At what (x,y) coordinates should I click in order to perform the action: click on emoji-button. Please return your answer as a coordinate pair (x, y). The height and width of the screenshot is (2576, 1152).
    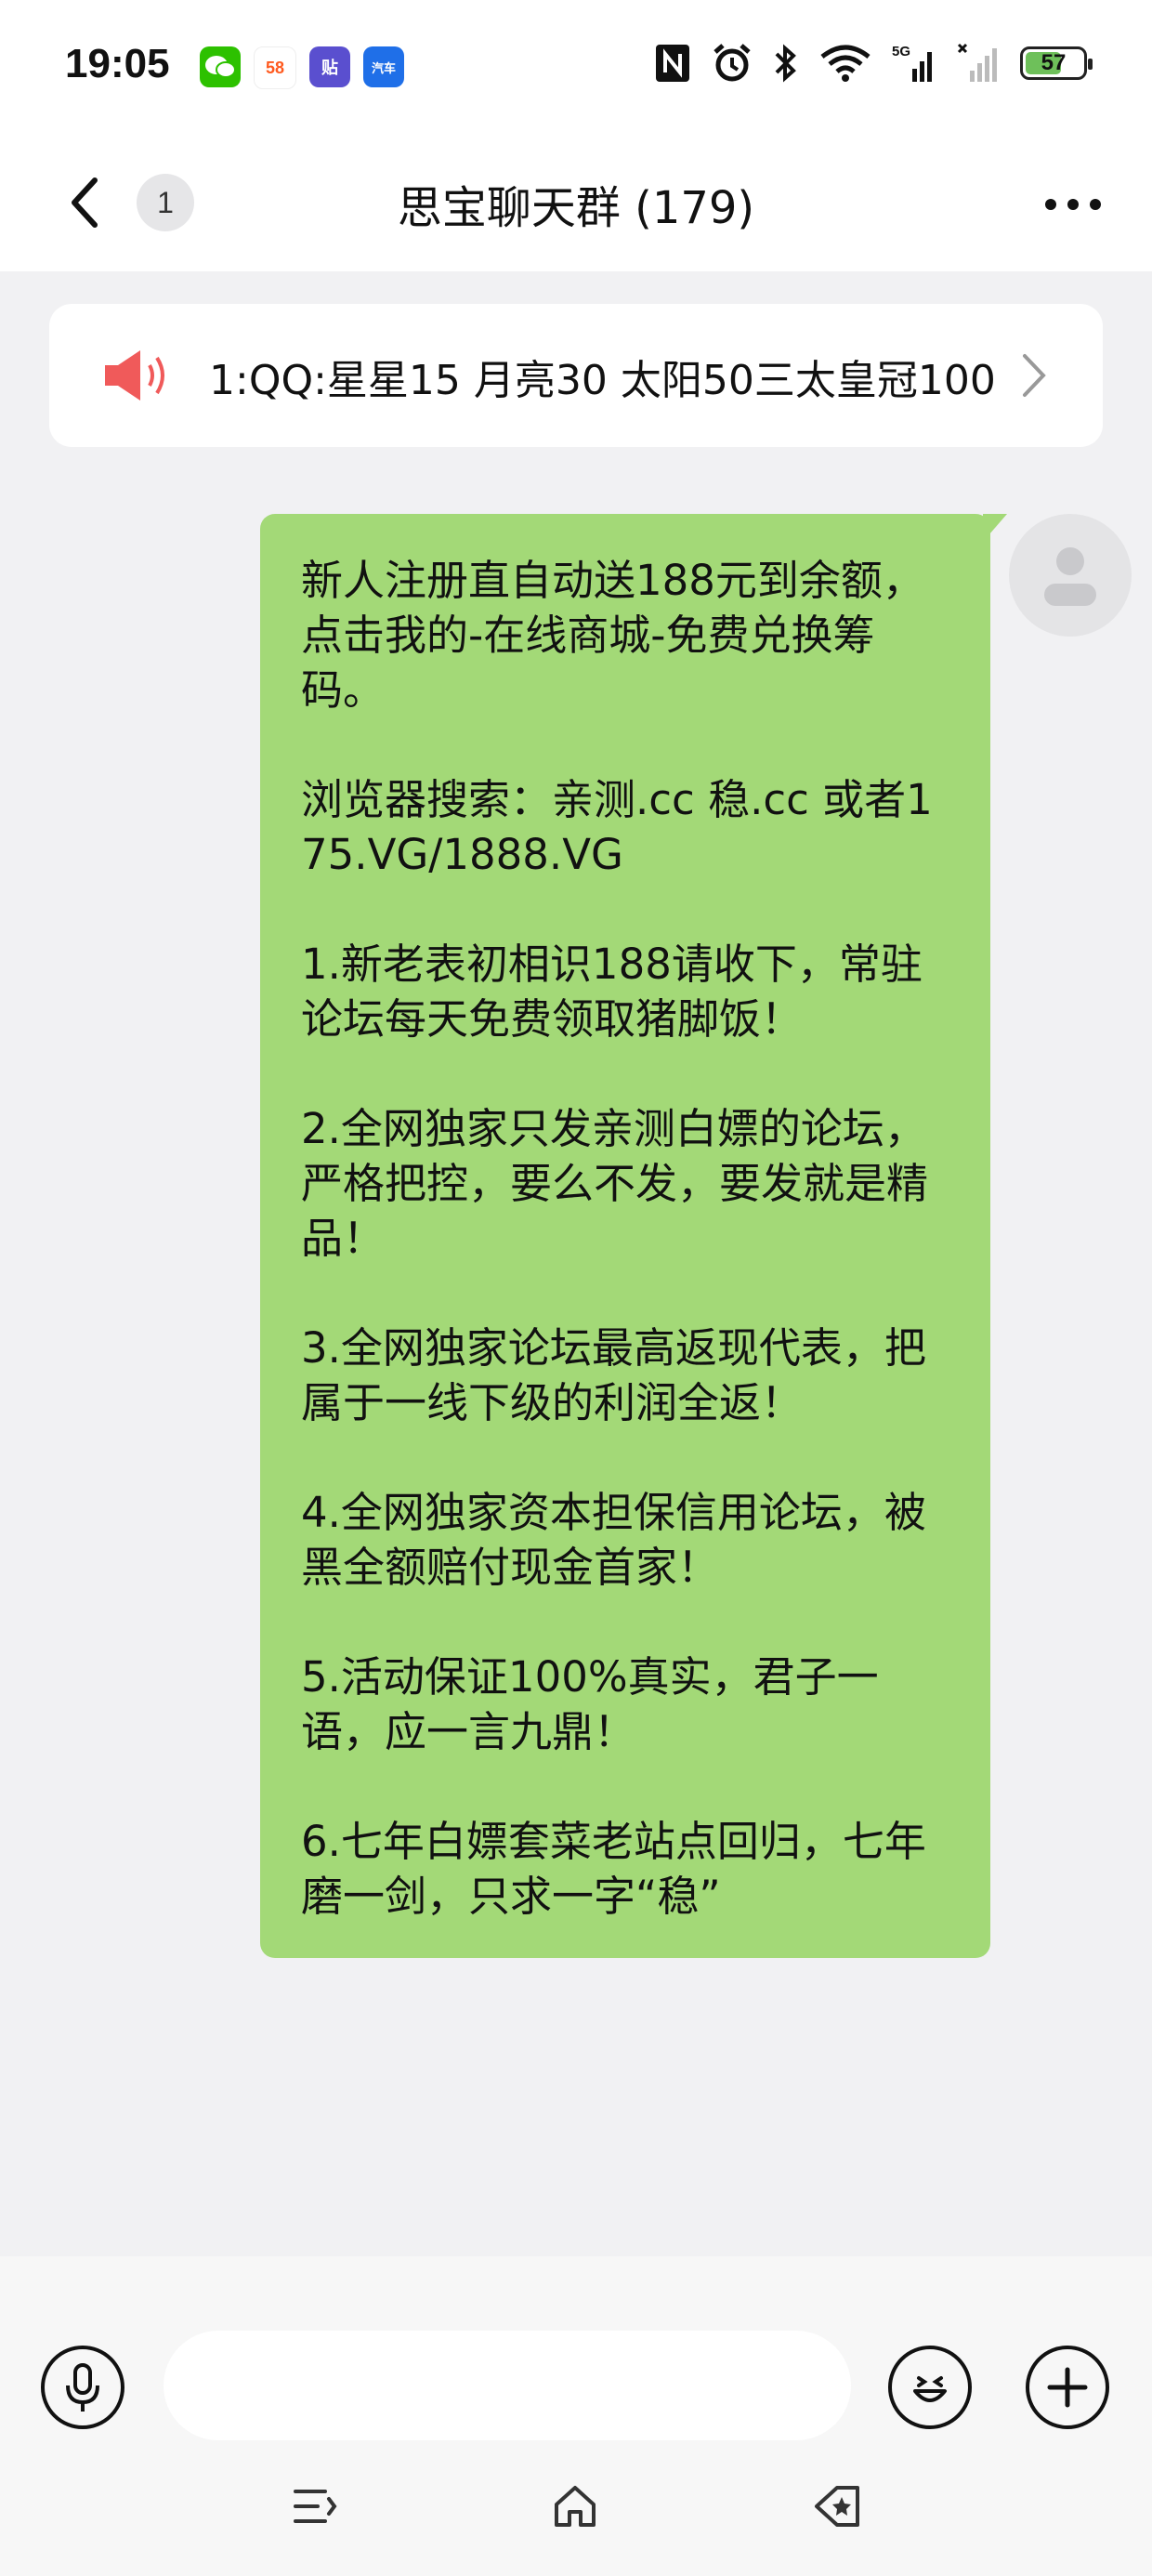
    Looking at the image, I should click on (930, 2387).